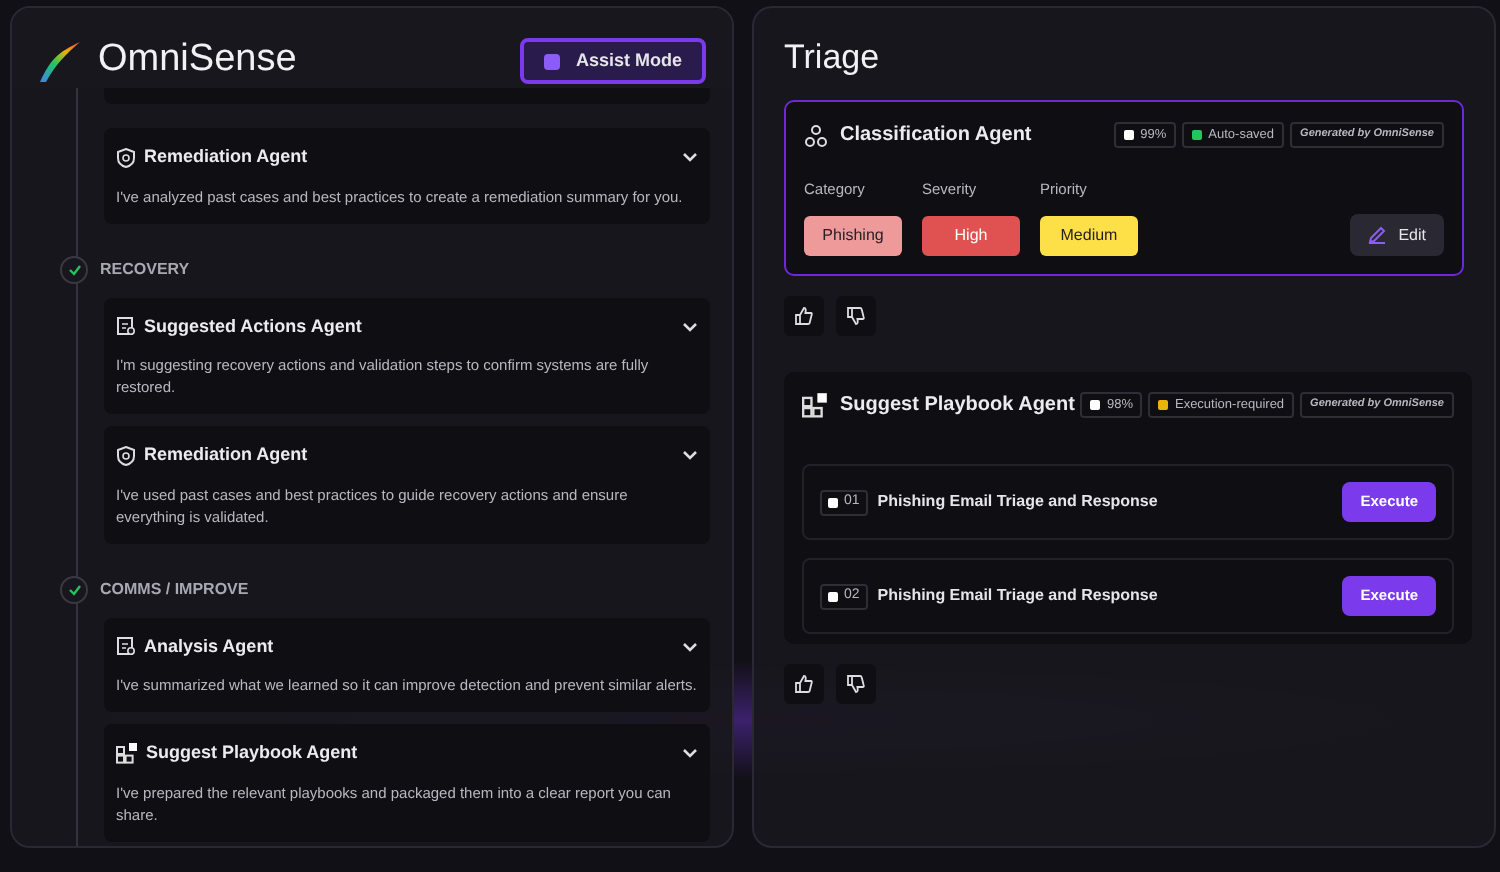  Describe the element at coordinates (936, 136) in the screenshot. I see `agent-title: Classification Agent` at that location.